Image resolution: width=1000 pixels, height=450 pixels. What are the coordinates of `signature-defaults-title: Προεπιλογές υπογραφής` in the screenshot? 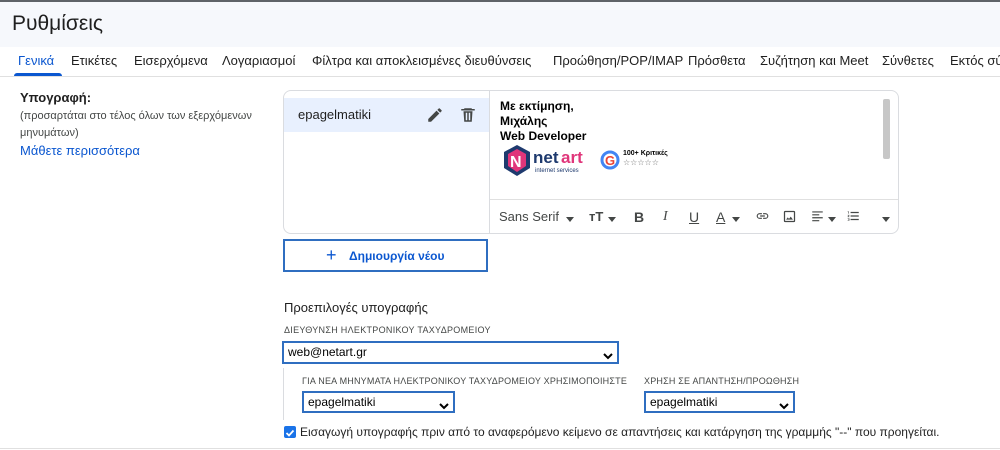 It's located at (356, 307).